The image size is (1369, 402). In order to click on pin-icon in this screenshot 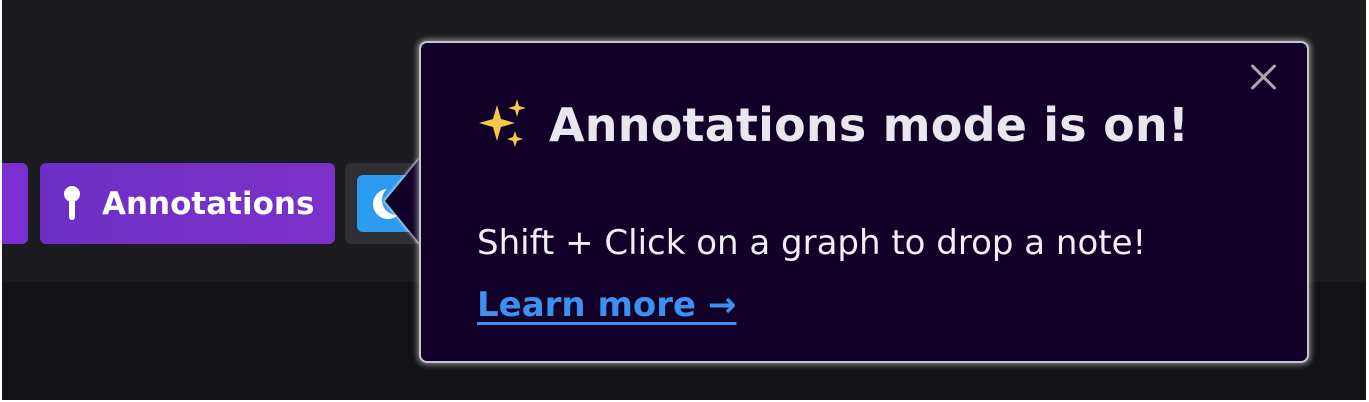, I will do `click(72, 204)`.